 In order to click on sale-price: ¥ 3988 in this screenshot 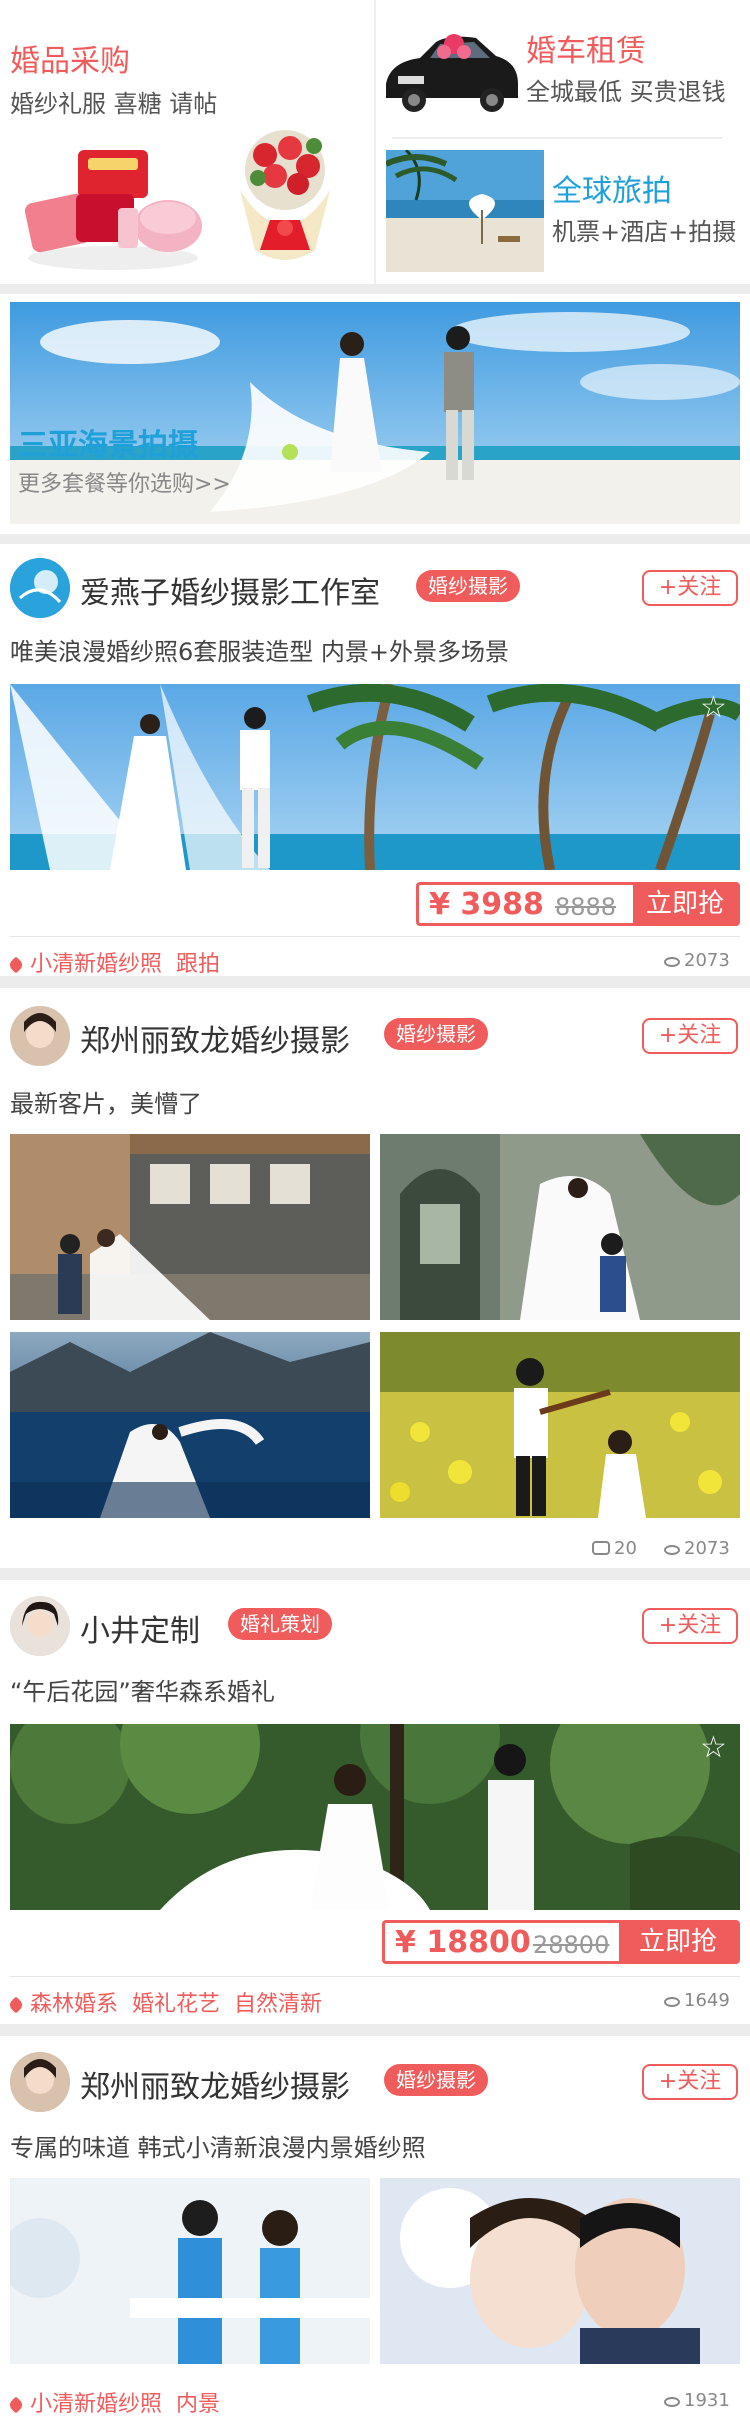, I will do `click(486, 904)`.